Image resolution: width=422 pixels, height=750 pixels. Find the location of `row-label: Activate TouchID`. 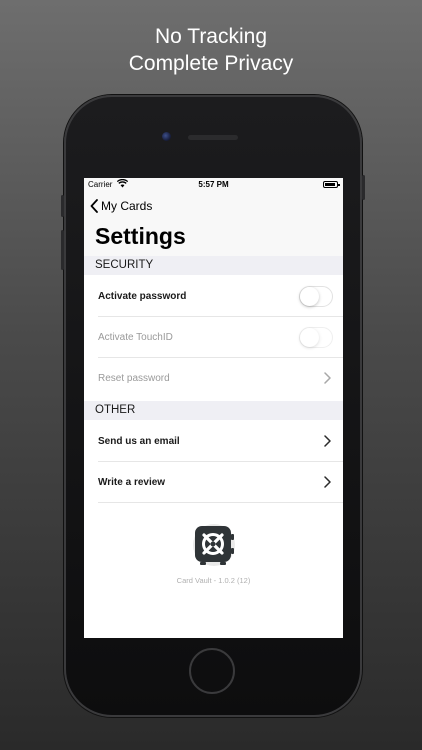

row-label: Activate TouchID is located at coordinates (135, 337).